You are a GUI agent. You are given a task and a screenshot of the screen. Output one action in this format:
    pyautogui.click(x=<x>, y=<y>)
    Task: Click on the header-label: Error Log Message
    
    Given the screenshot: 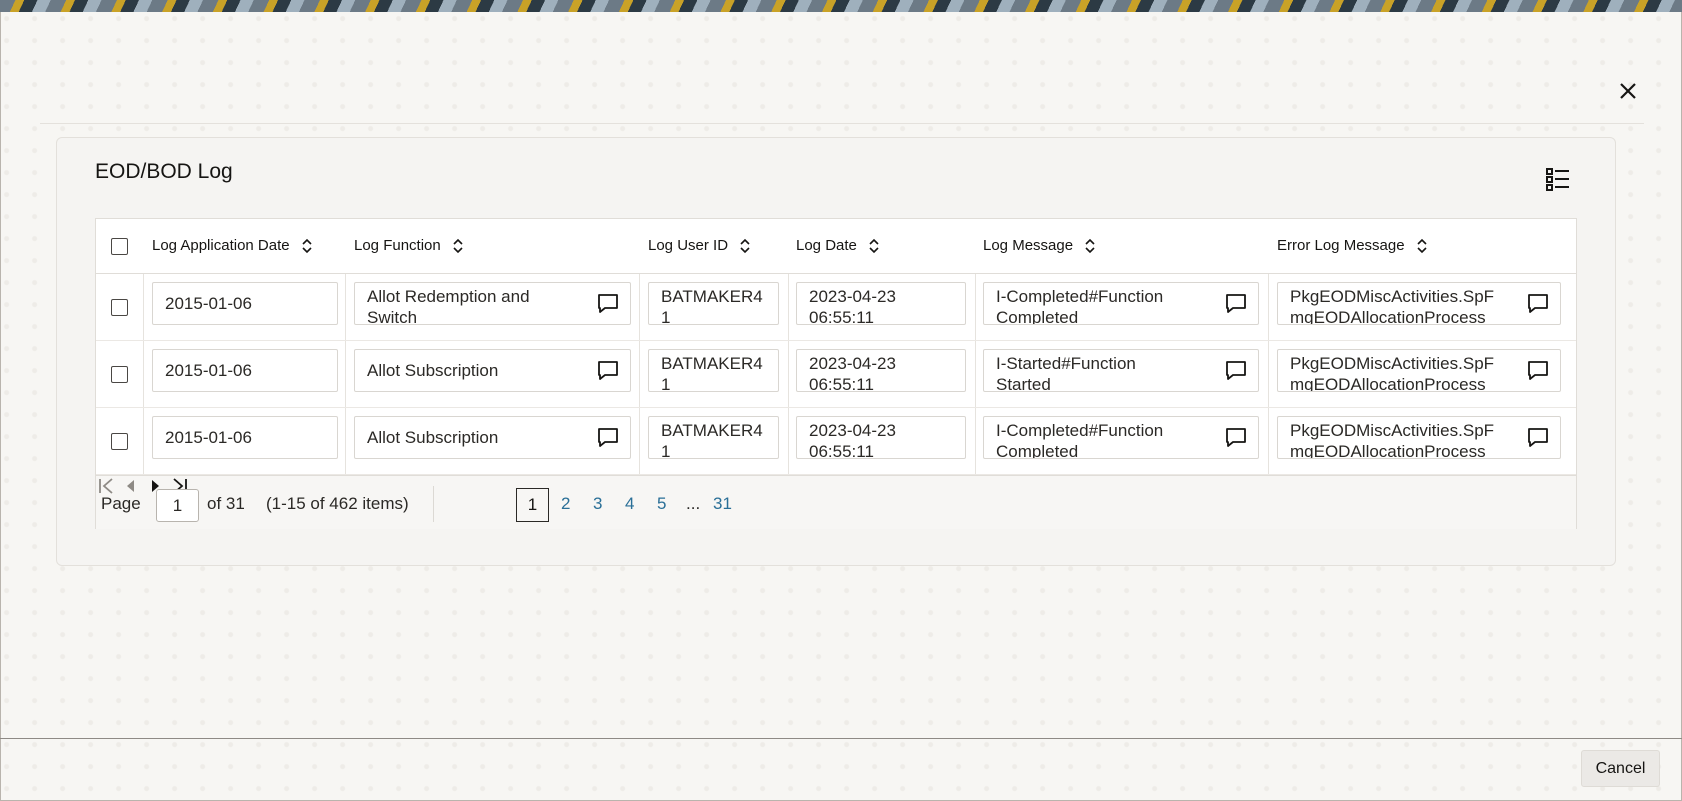 What is the action you would take?
    pyautogui.click(x=1341, y=245)
    